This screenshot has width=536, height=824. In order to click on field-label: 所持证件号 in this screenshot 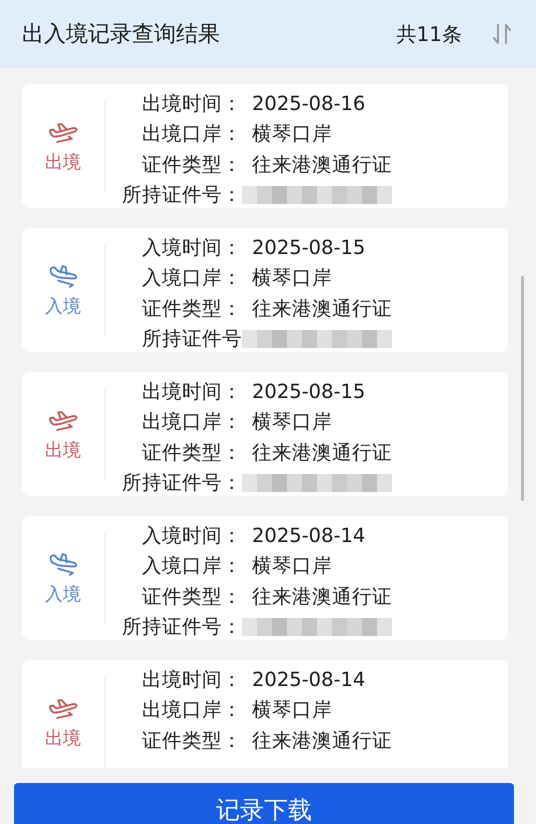, I will do `click(191, 339)`.